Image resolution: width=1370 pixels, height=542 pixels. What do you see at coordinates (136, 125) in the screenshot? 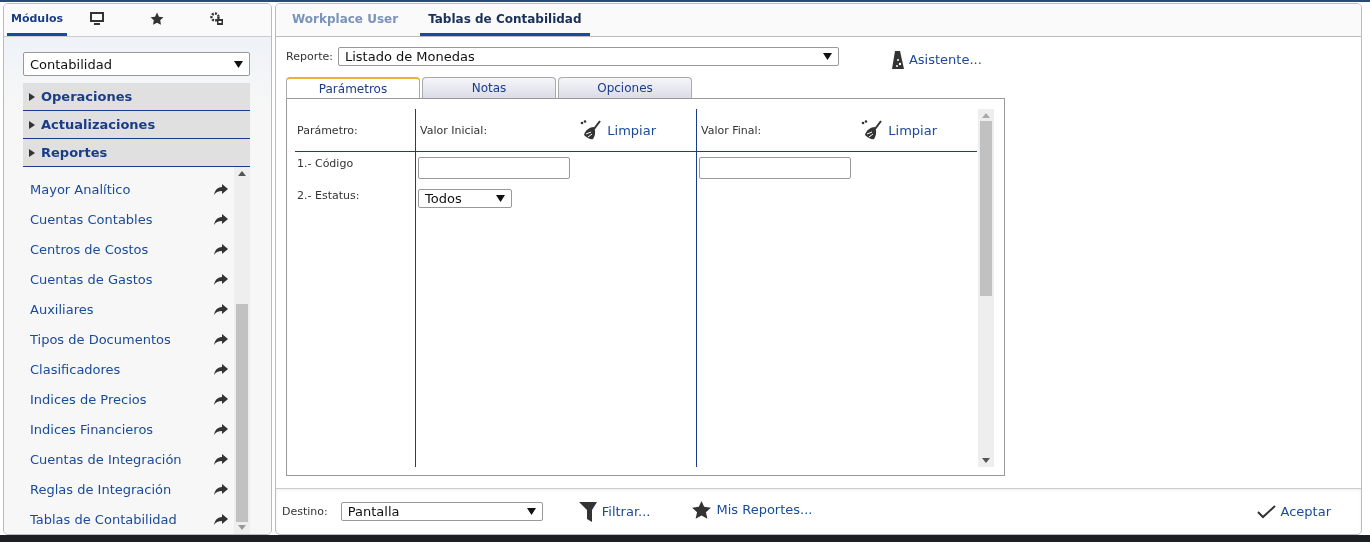
I see `accordion-header: Actualizaciones` at bounding box center [136, 125].